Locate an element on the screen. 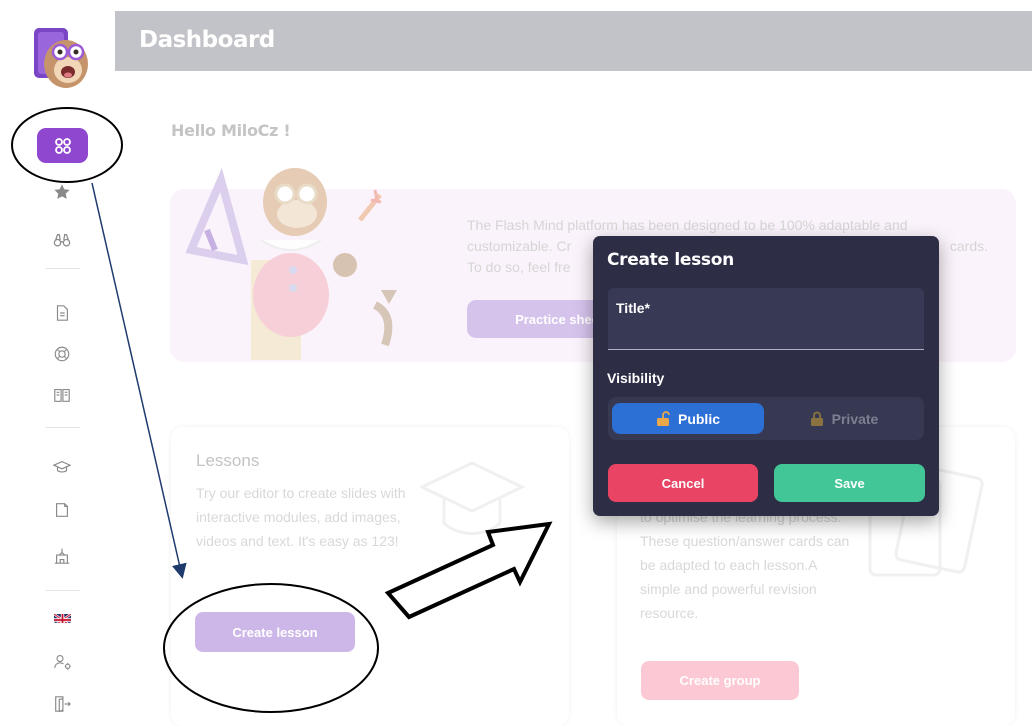 The height and width of the screenshot is (726, 1032). visibility-toggle: Public Private is located at coordinates (766, 418).